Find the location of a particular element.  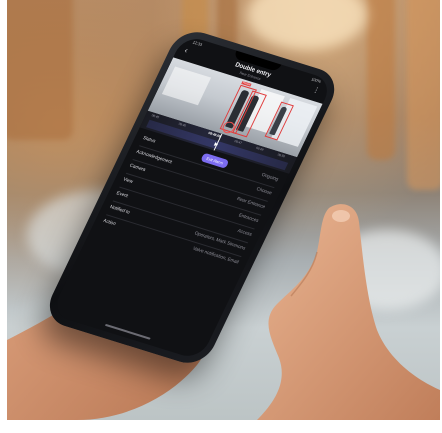

home-indicator is located at coordinates (127, 331).